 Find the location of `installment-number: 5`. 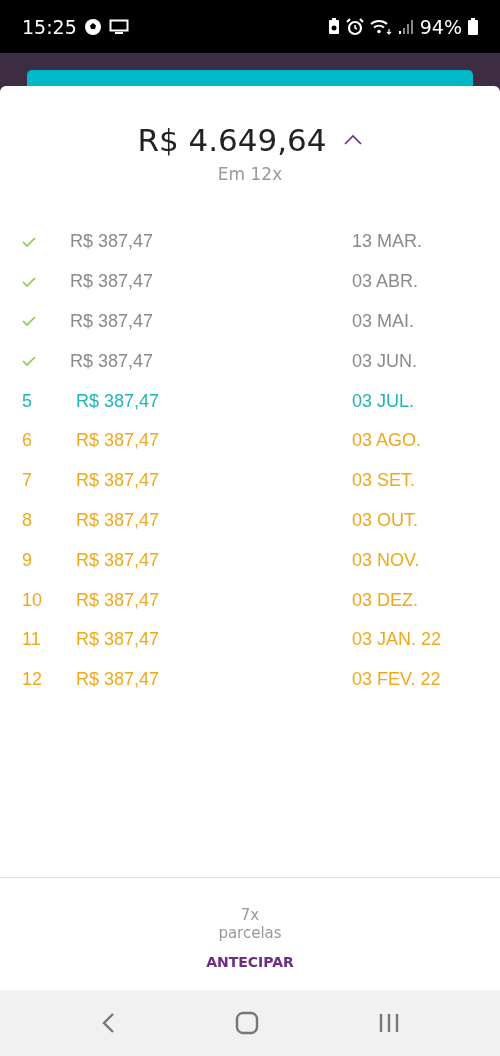

installment-number: 5 is located at coordinates (27, 401).